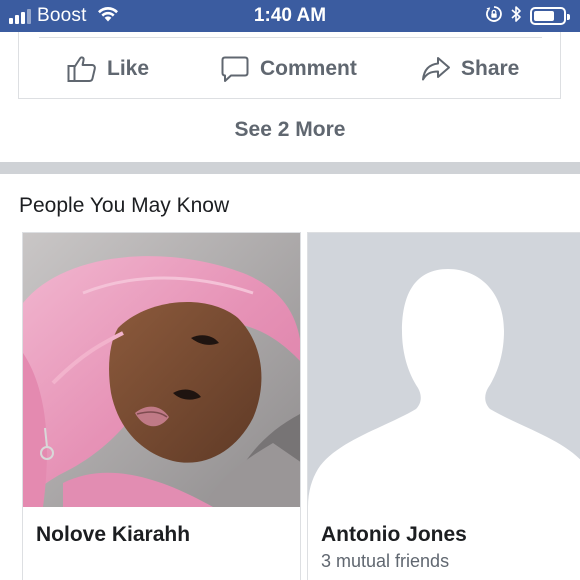 Image resolution: width=580 pixels, height=580 pixels. I want to click on thumbs-up-icon, so click(82, 69).